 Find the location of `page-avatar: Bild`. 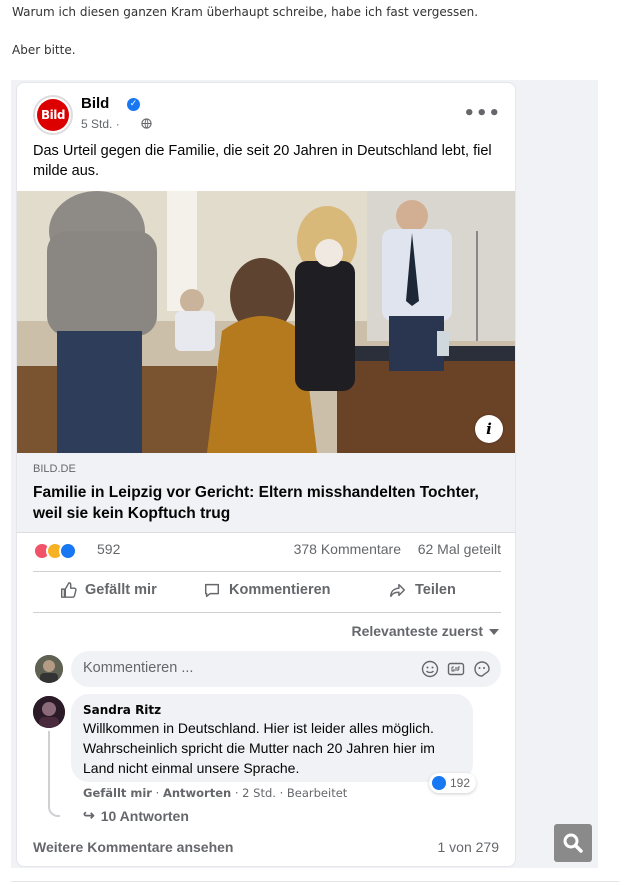

page-avatar: Bild is located at coordinates (53, 115).